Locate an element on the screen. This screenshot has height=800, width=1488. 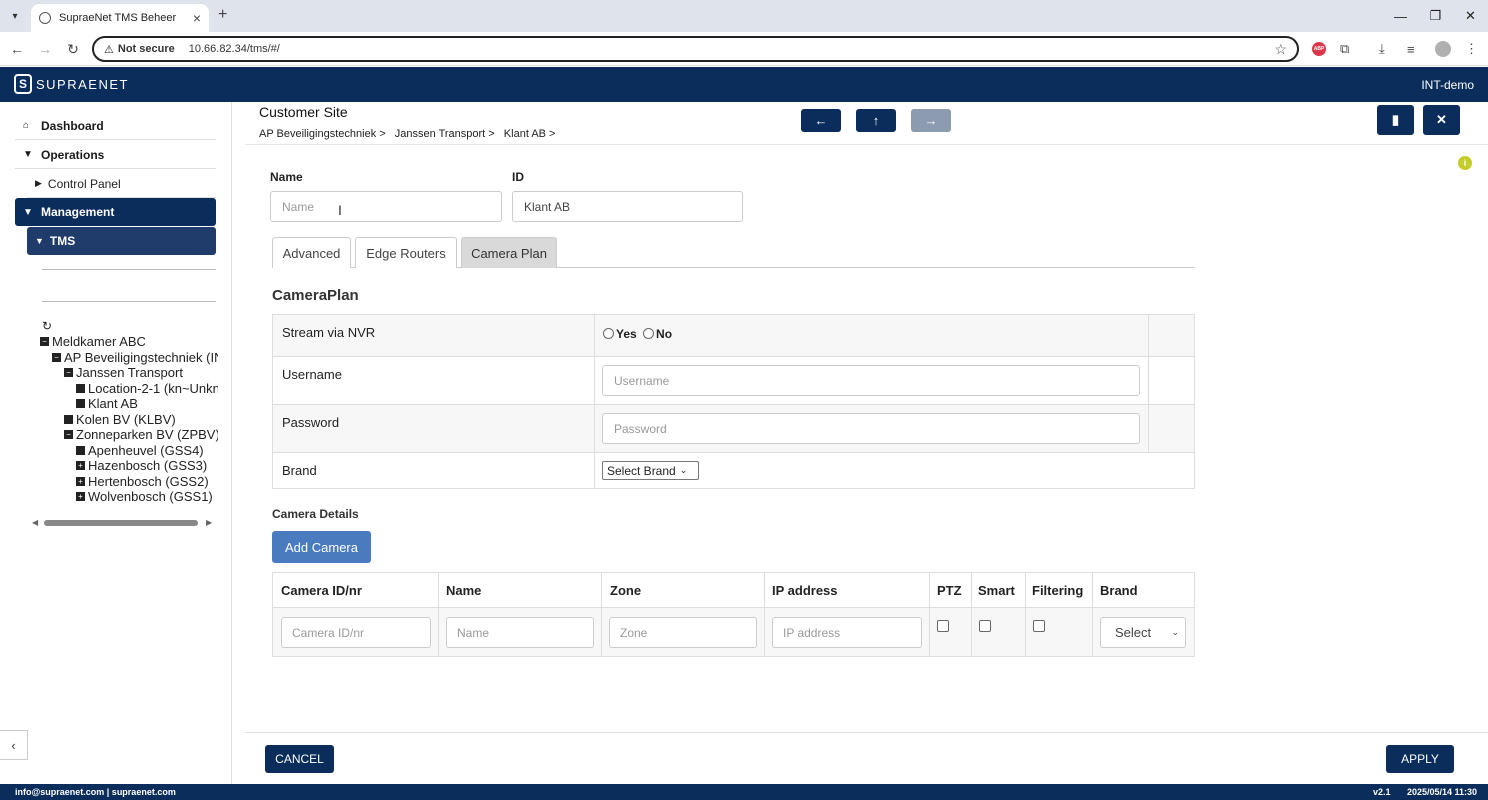
username-input is located at coordinates (871, 380).